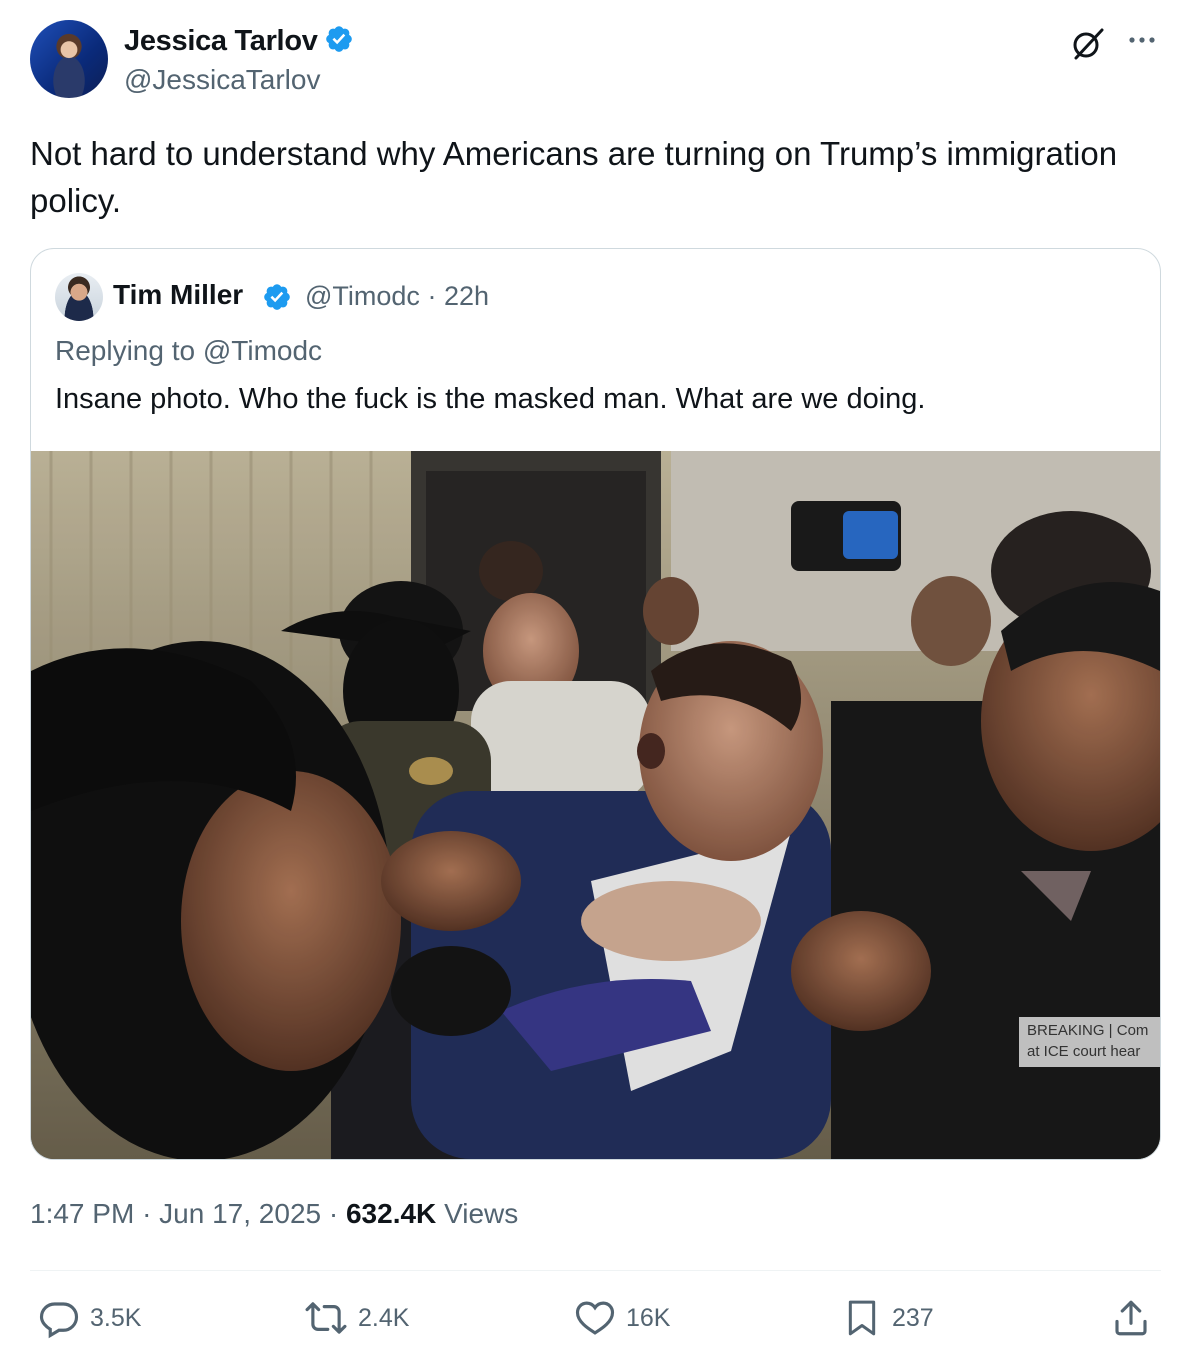 Image resolution: width=1192 pixels, height=1360 pixels. I want to click on views-label: Views, so click(481, 1213).